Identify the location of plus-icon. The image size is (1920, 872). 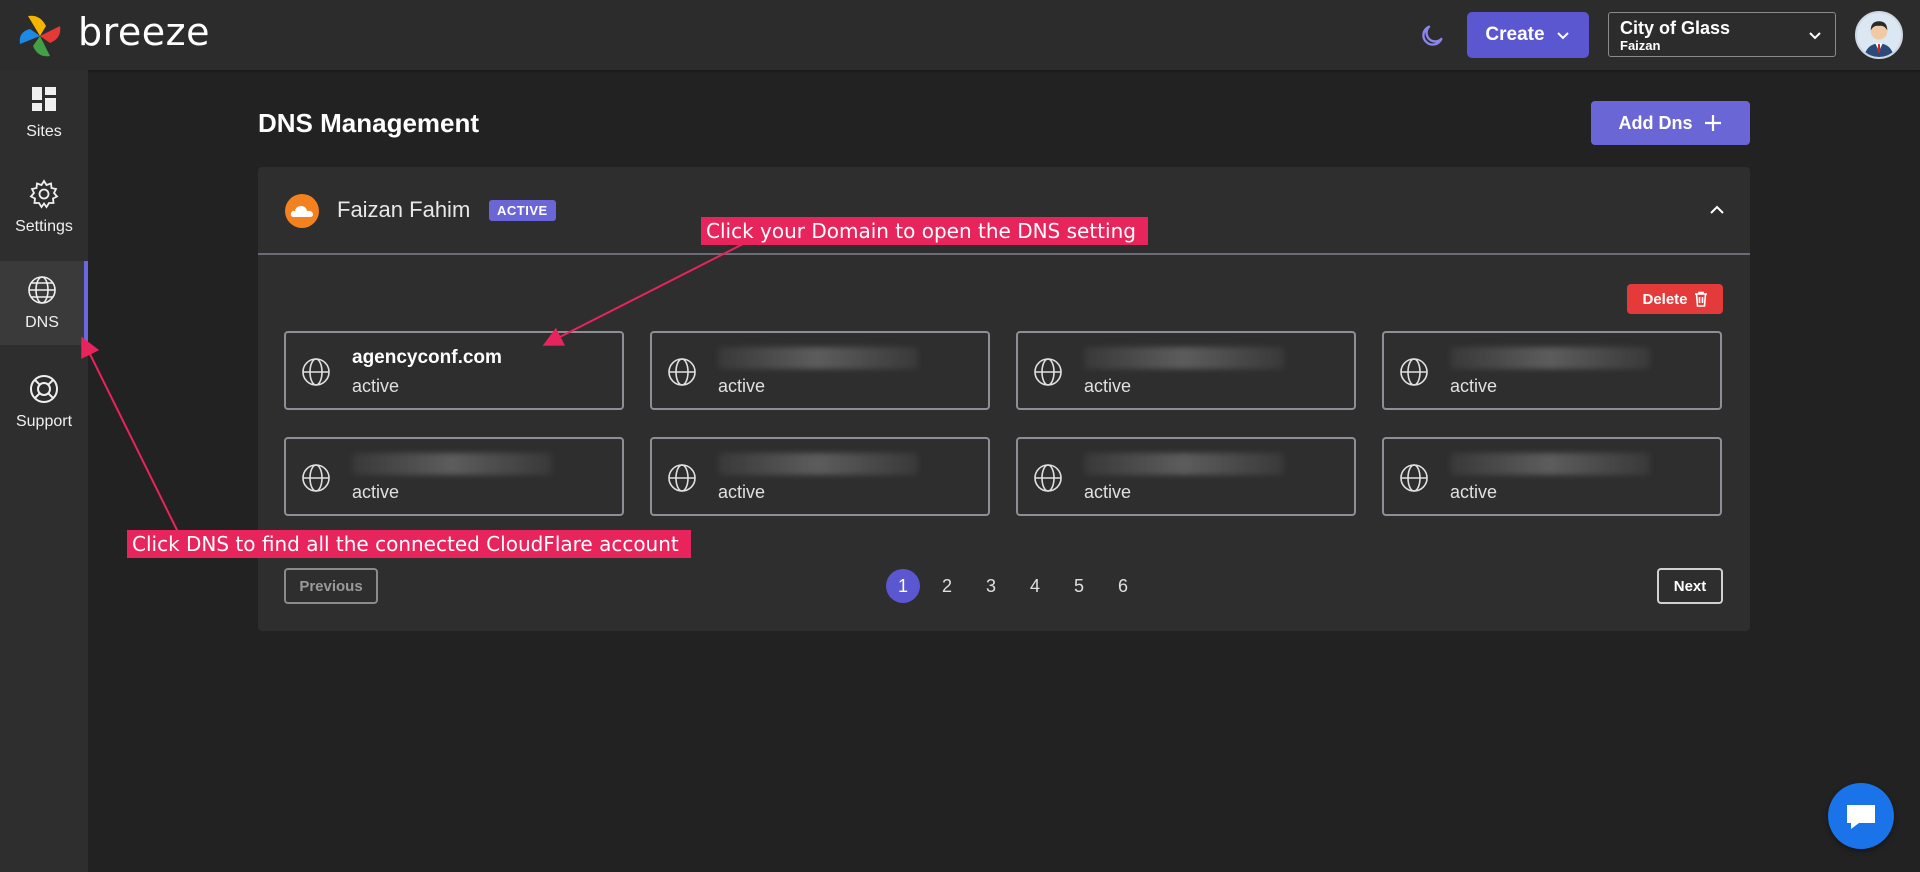
(1712, 123).